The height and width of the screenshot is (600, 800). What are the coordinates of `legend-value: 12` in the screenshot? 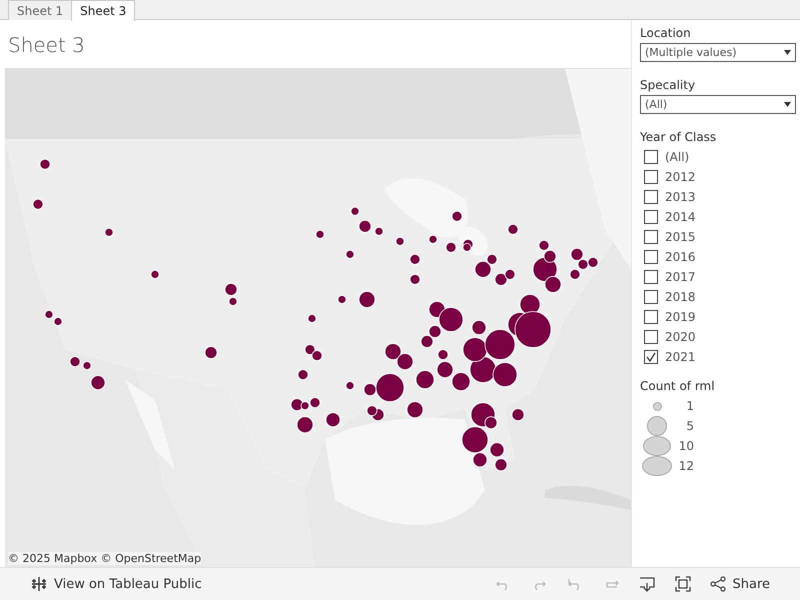 It's located at (686, 466).